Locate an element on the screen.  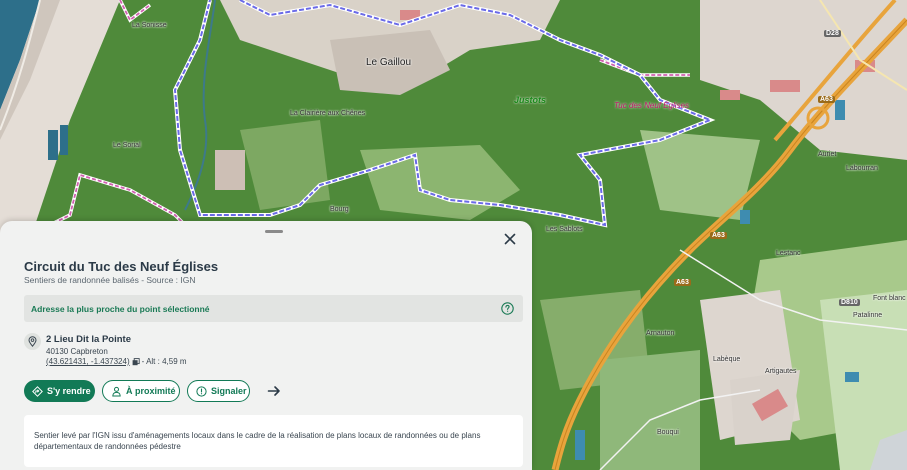
map-label-auriet: Auriet is located at coordinates (827, 154).